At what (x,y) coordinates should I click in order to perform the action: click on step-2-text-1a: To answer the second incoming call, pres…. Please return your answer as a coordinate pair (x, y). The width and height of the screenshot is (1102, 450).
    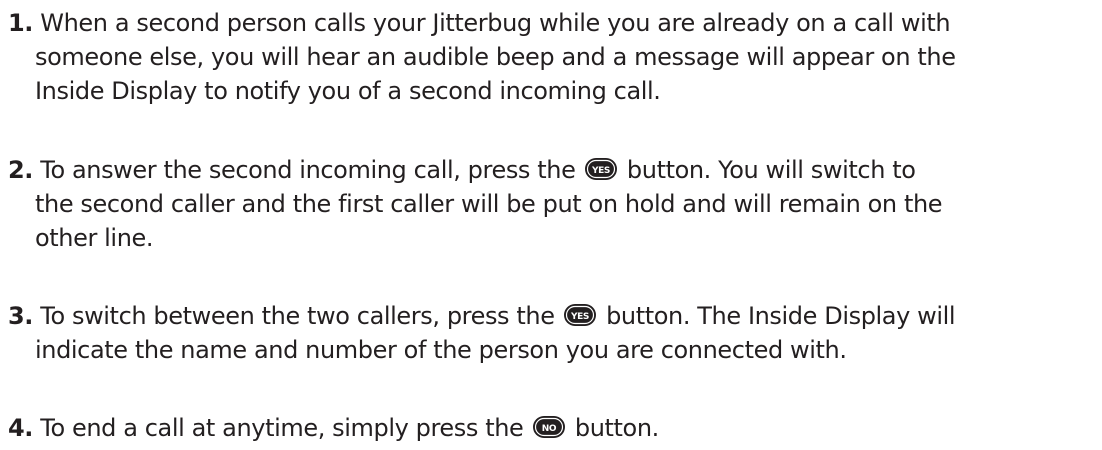
    Looking at the image, I should click on (308, 170).